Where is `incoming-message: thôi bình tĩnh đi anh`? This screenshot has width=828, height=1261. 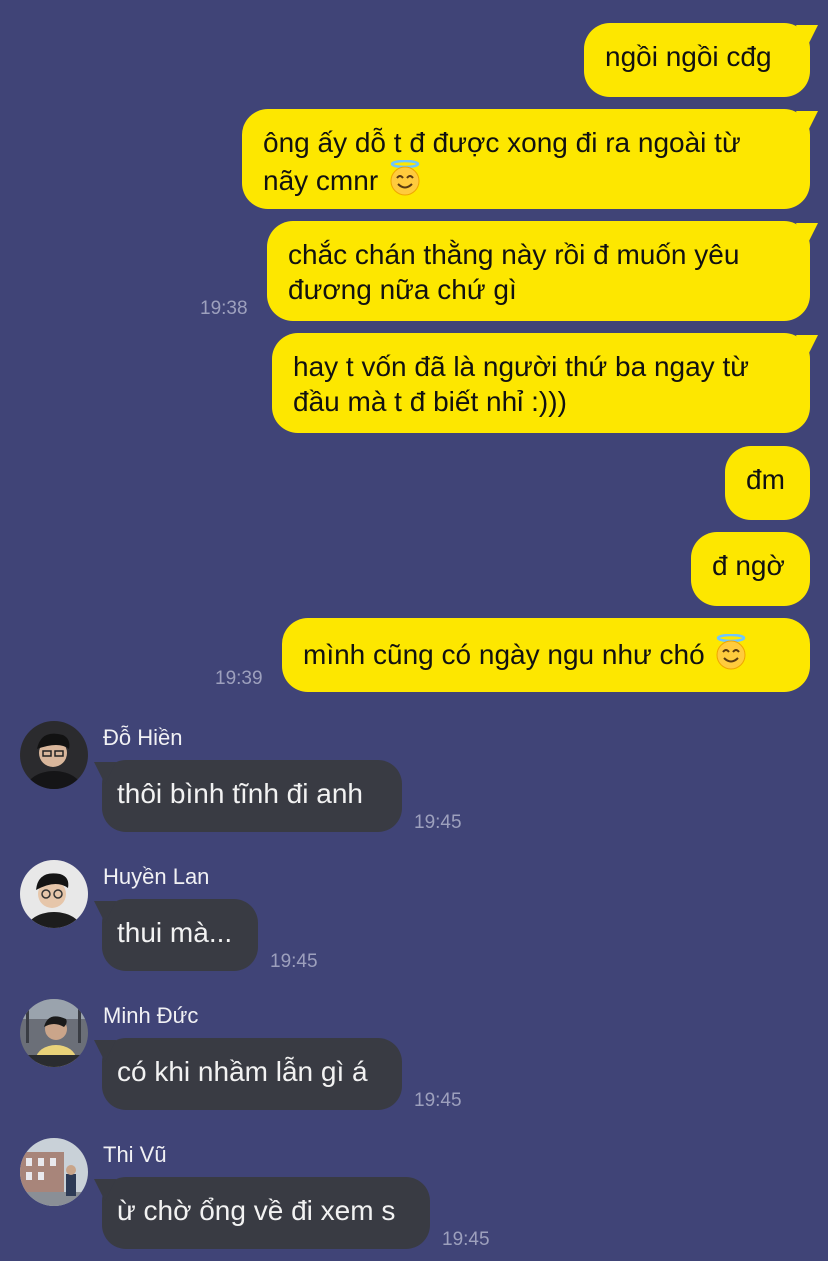
incoming-message: thôi bình tĩnh đi anh is located at coordinates (252, 796).